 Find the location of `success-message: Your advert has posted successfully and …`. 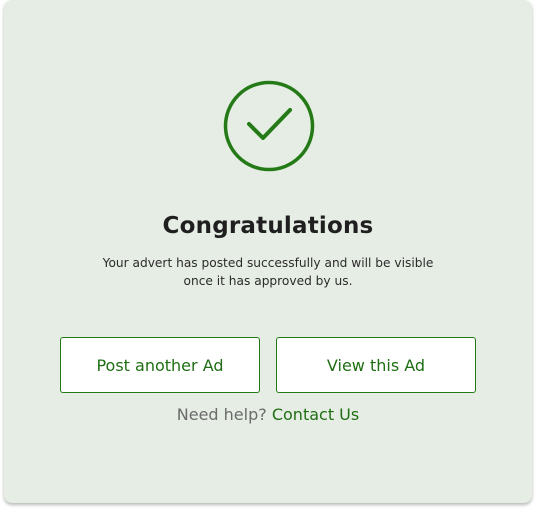

success-message: Your advert has posted successfully and … is located at coordinates (268, 272).